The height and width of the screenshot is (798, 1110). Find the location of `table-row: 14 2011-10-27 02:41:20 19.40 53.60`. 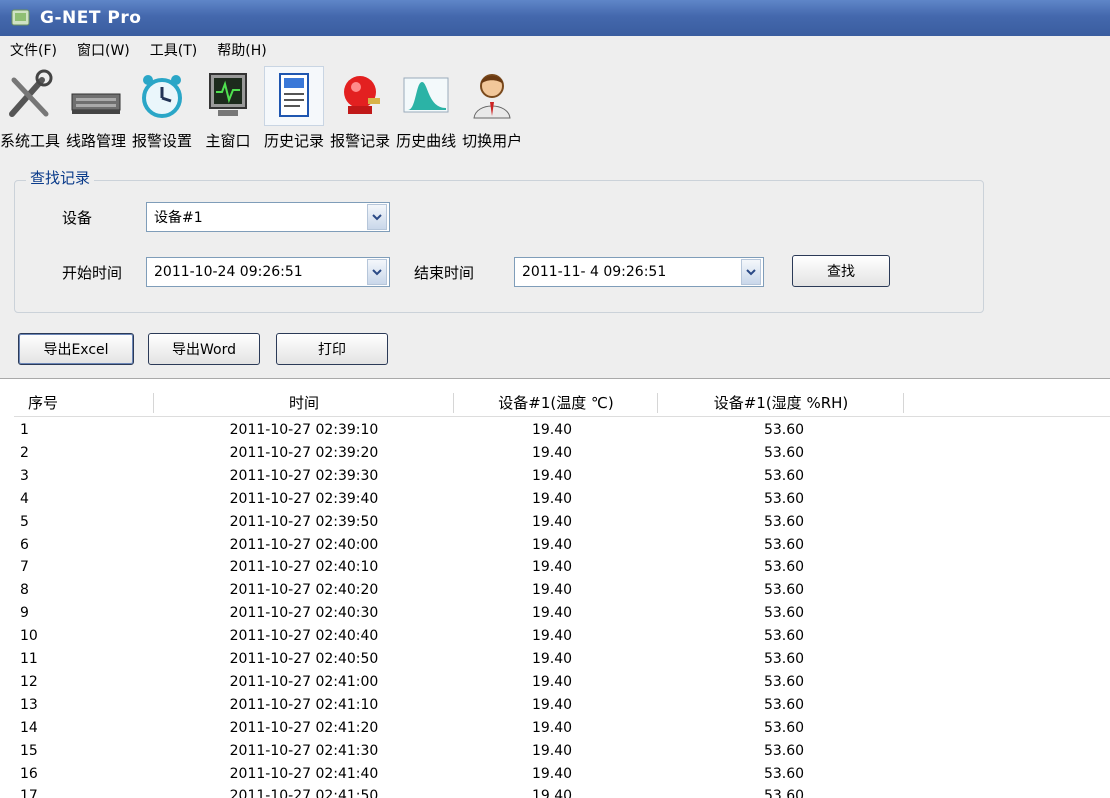

table-row: 14 2011-10-27 02:41:20 19.40 53.60 is located at coordinates (562, 728).